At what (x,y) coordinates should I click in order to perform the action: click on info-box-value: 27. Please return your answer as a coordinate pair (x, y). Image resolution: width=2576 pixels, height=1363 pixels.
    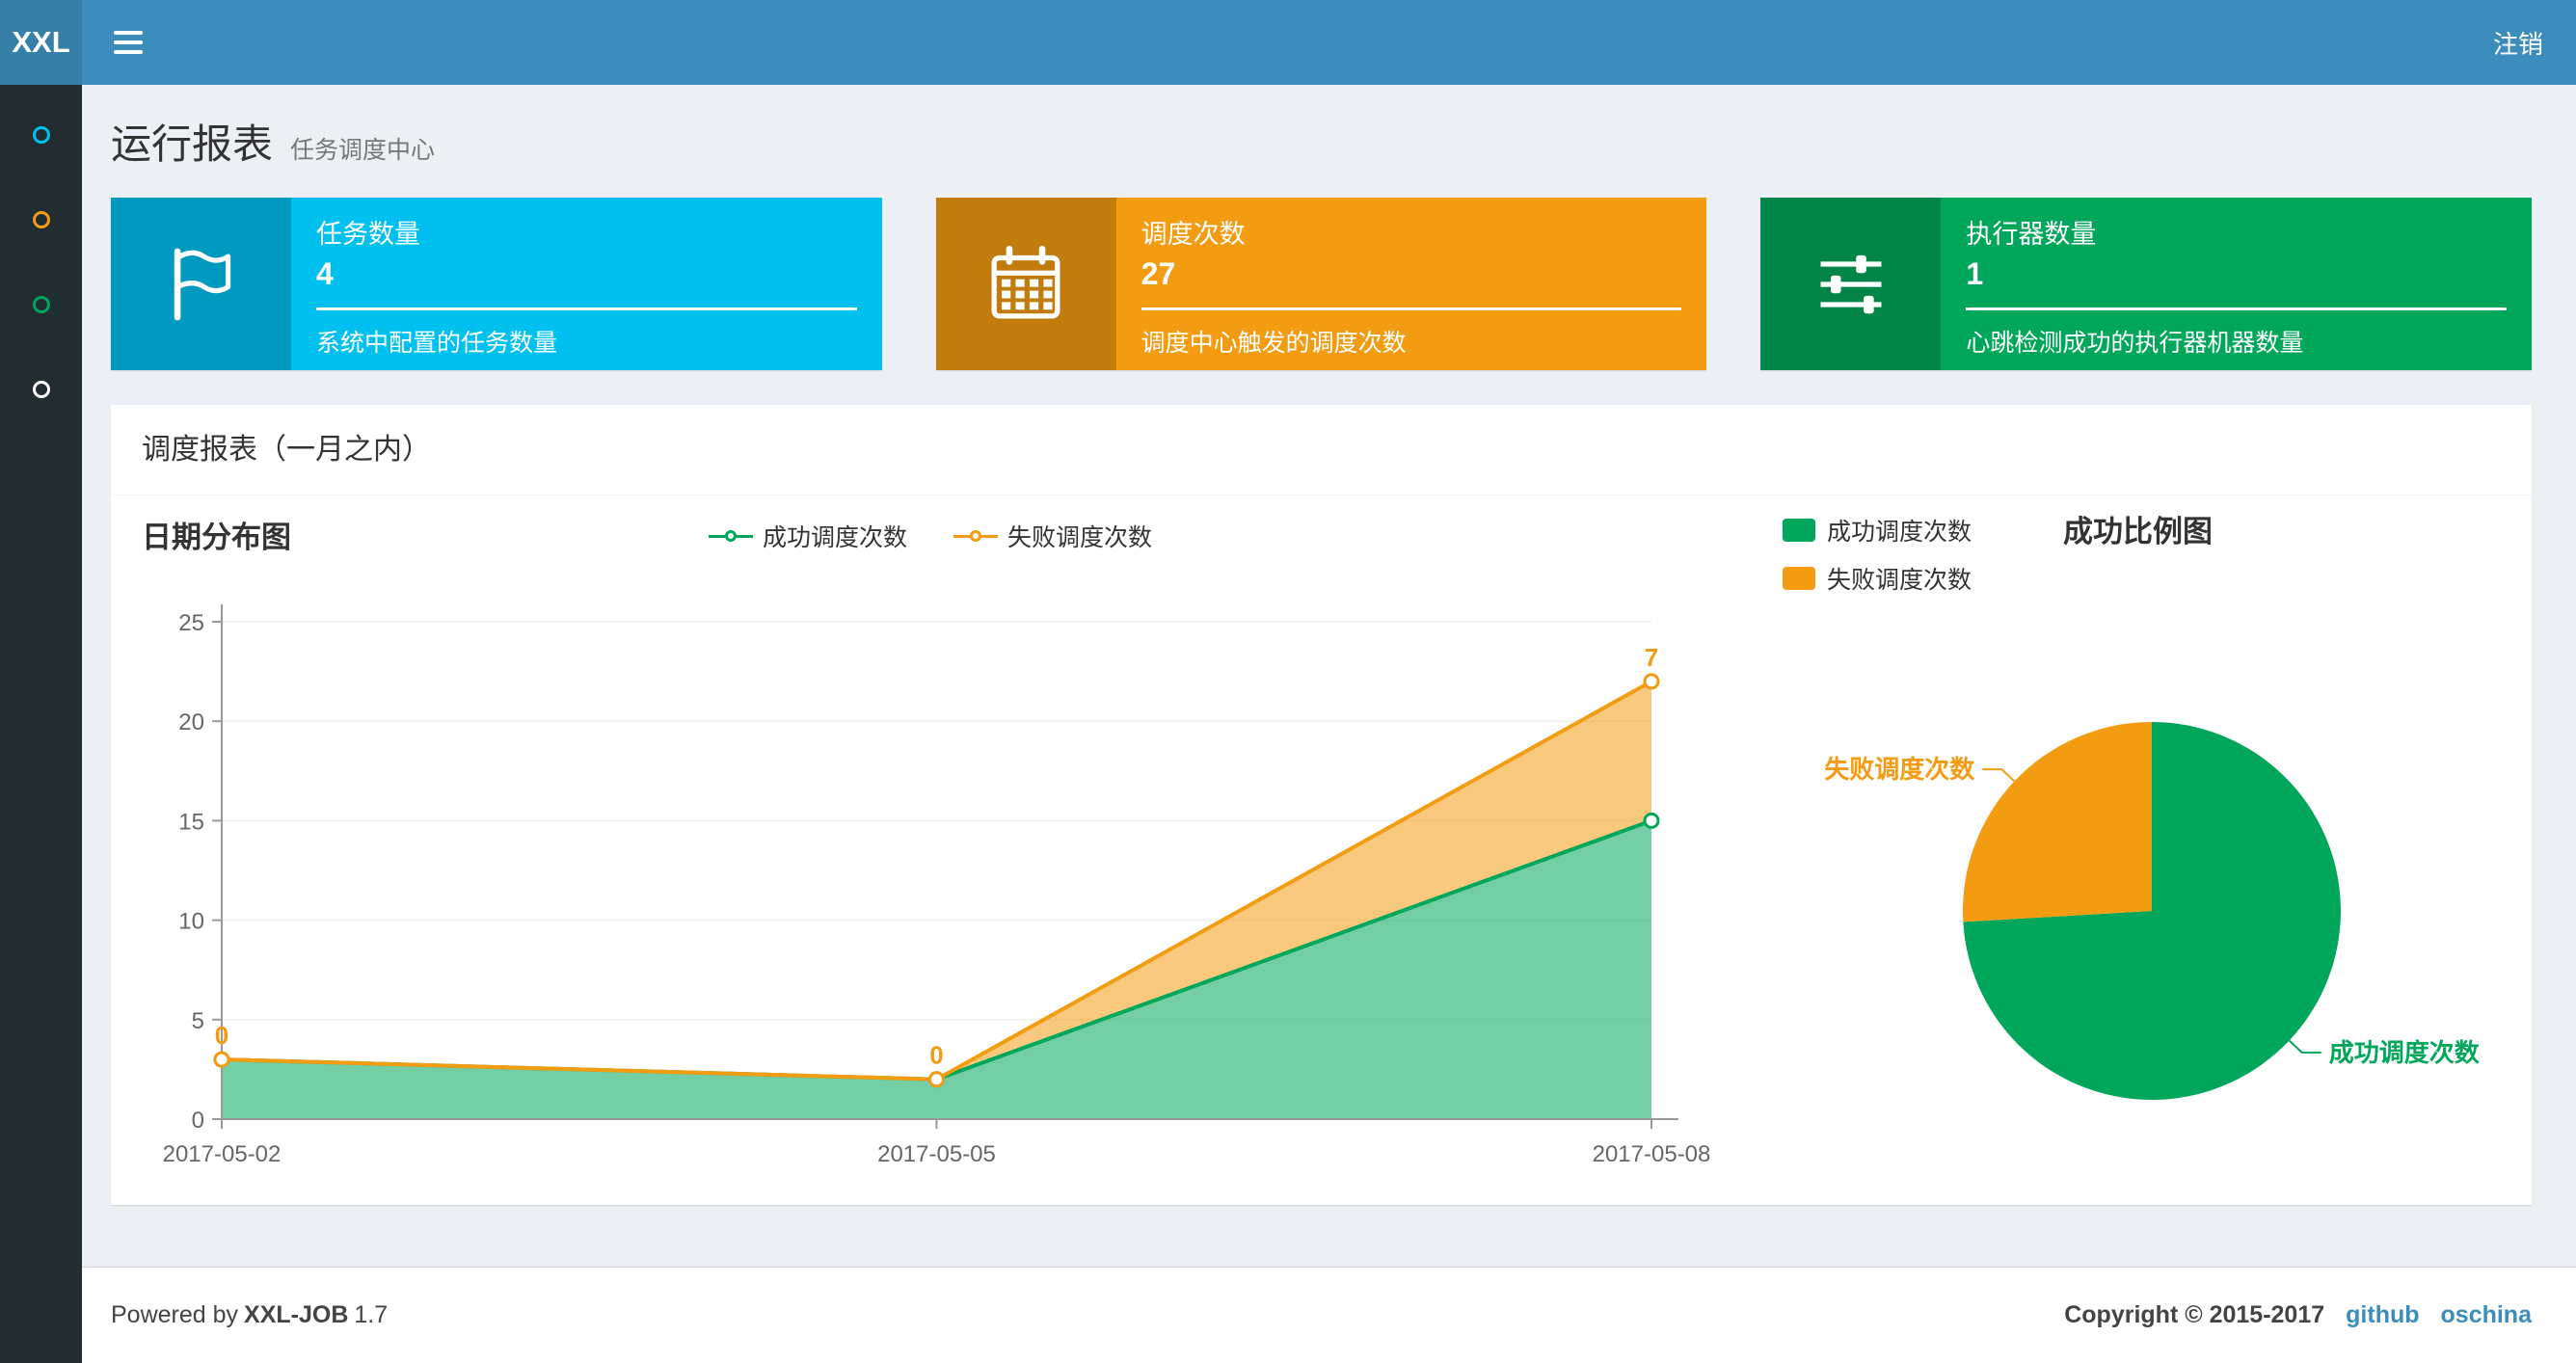
    Looking at the image, I should click on (1158, 273).